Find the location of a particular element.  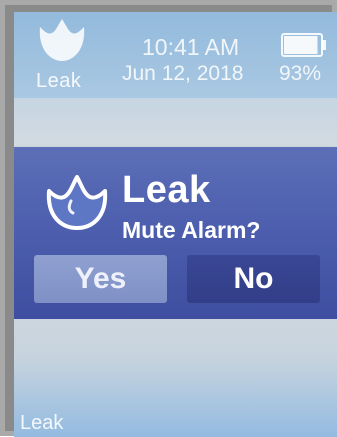

clock-date: Jun 12, 2018 is located at coordinates (183, 73).